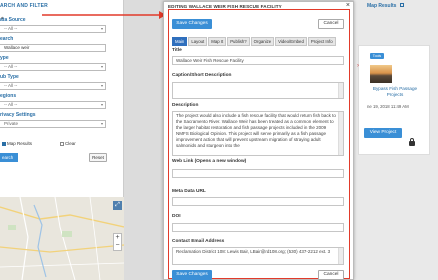 This screenshot has height=280, width=438. What do you see at coordinates (11, 85) in the screenshot?
I see `subtype-value: -- All --` at bounding box center [11, 85].